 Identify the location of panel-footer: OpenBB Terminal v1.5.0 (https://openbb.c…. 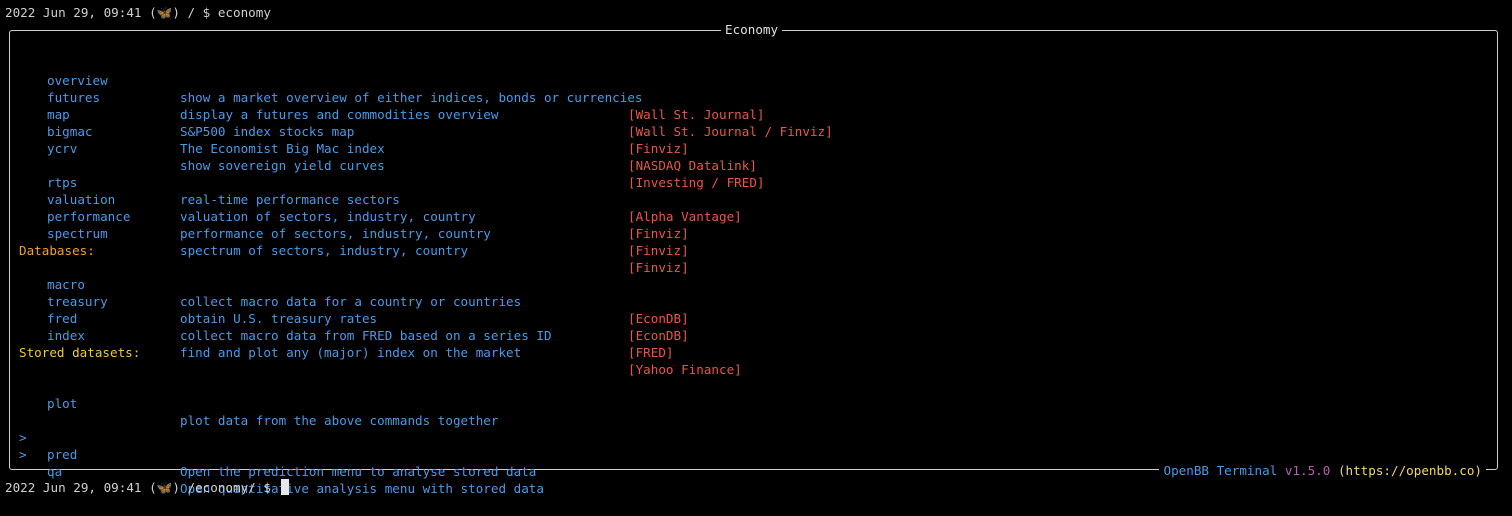
(1322, 470).